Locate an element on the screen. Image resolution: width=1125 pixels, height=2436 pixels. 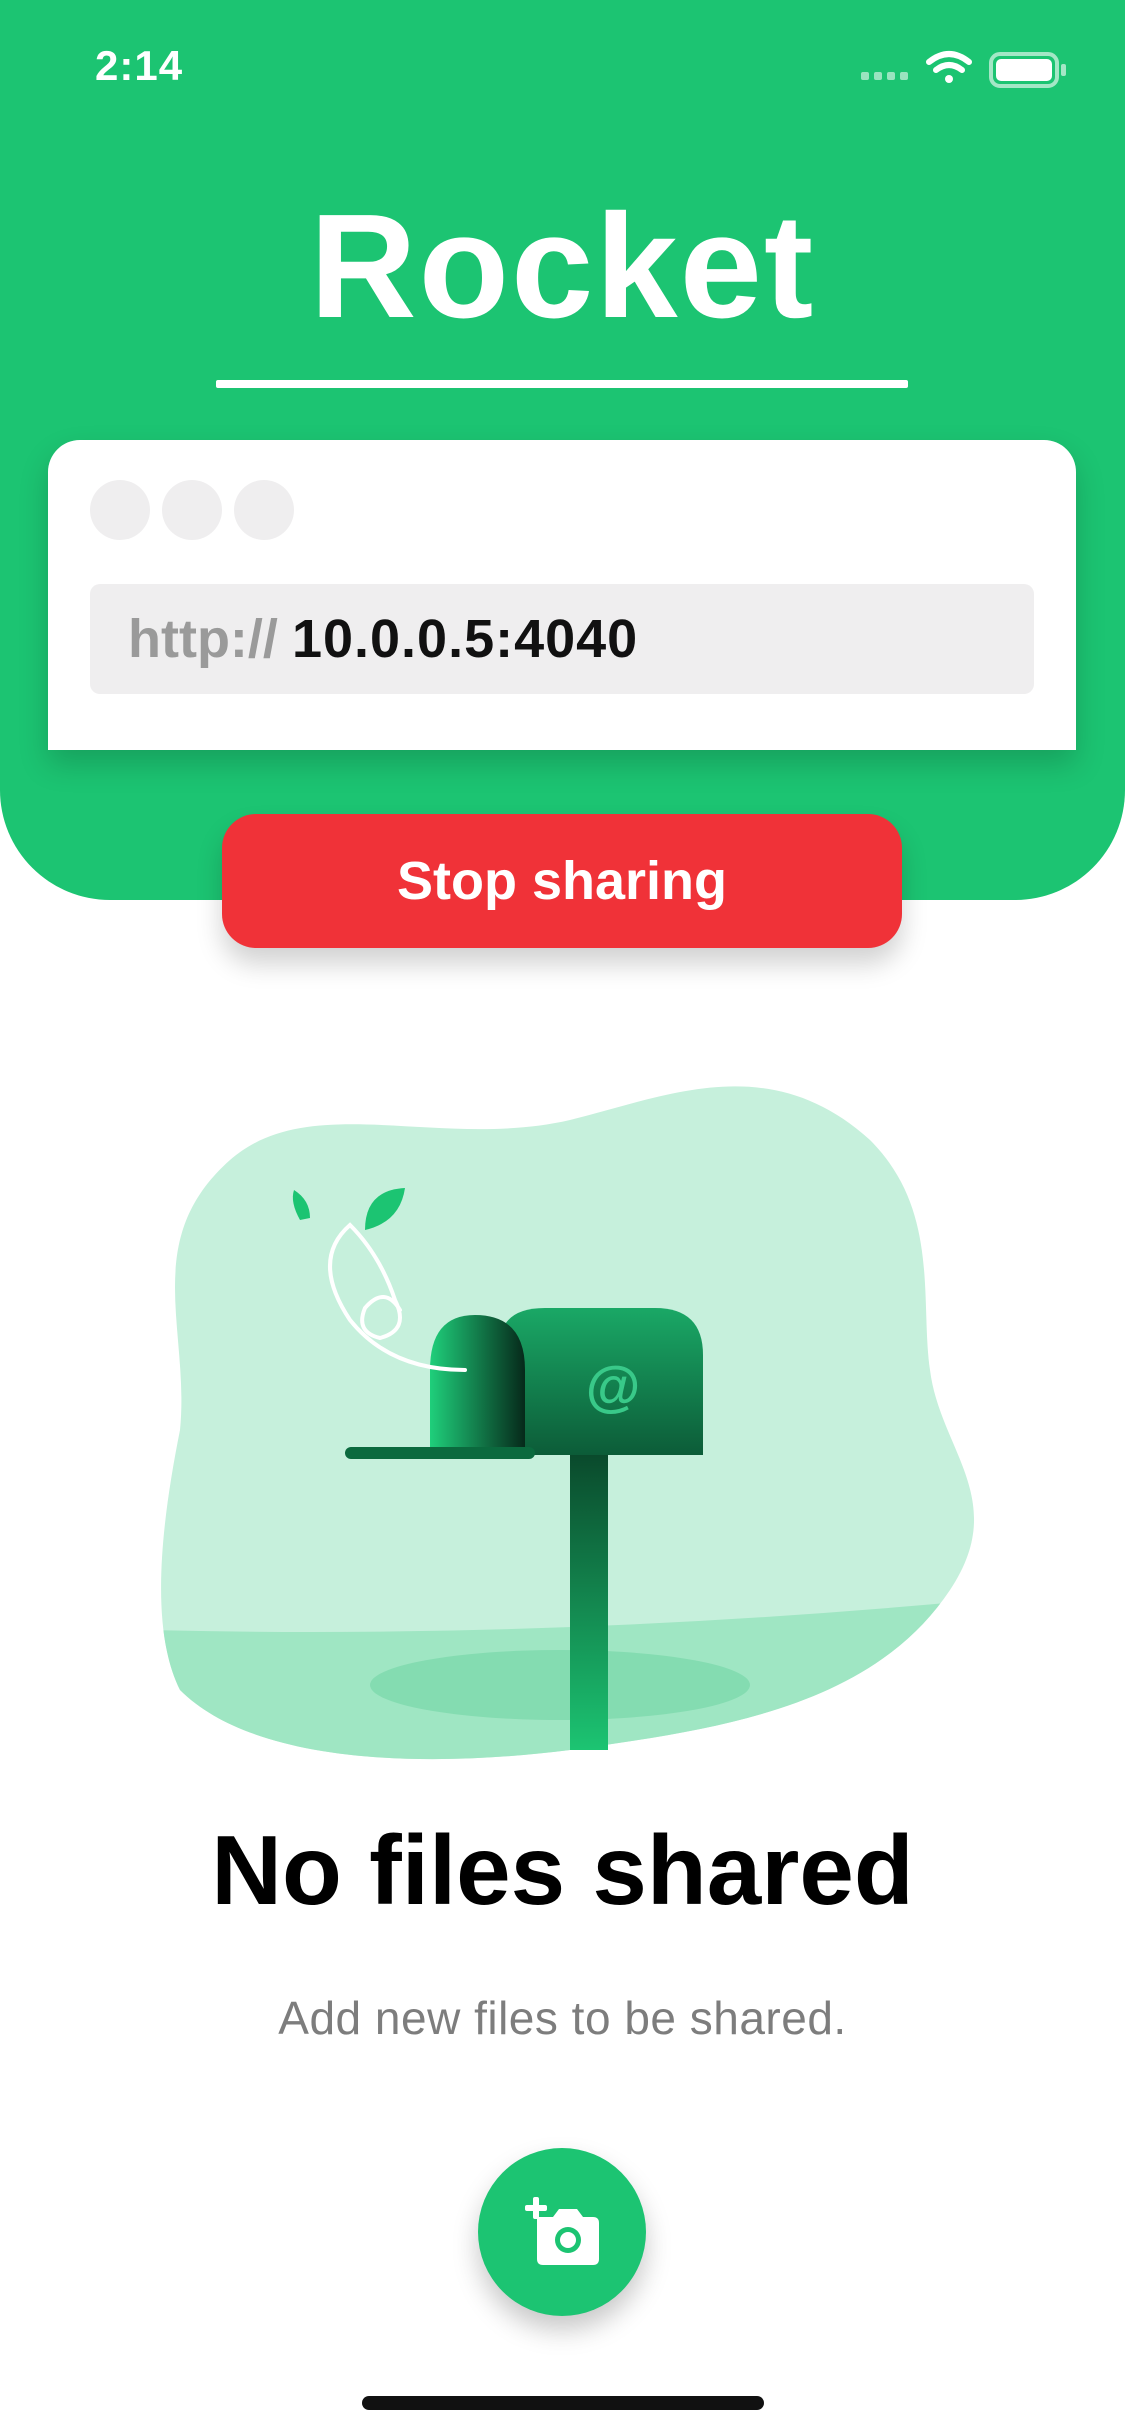
add-files-button is located at coordinates (562, 2232).